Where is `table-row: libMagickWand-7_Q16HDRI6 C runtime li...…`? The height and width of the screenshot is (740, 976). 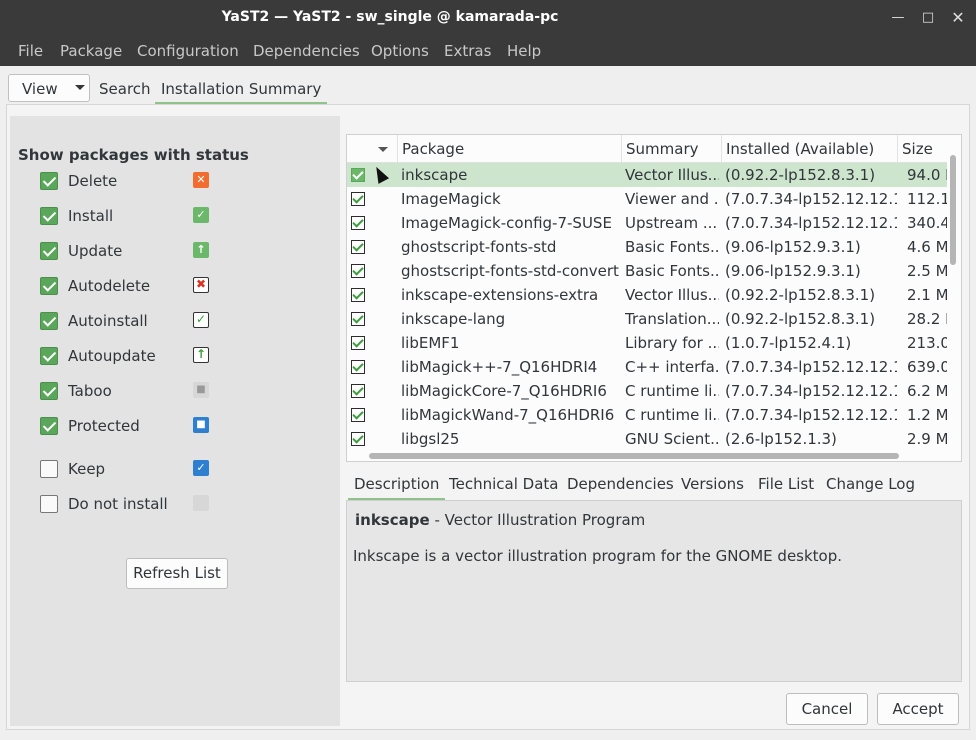 table-row: libMagickWand-7_Q16HDRI6 C runtime li...… is located at coordinates (647, 415).